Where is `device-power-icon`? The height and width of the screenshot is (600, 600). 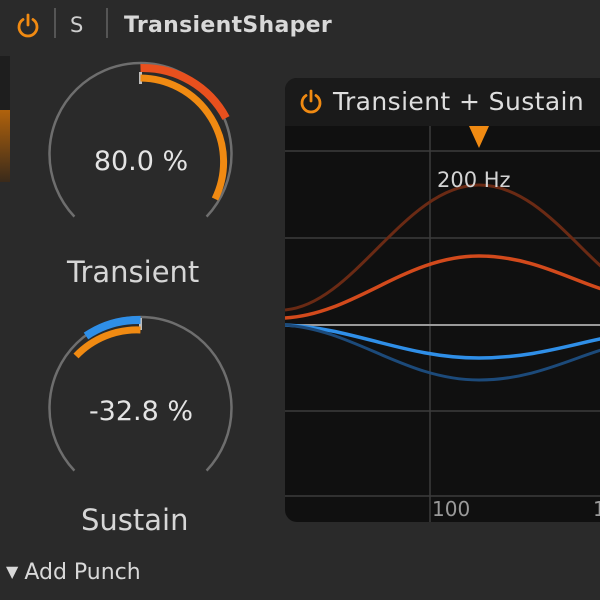
device-power-icon is located at coordinates (28, 26).